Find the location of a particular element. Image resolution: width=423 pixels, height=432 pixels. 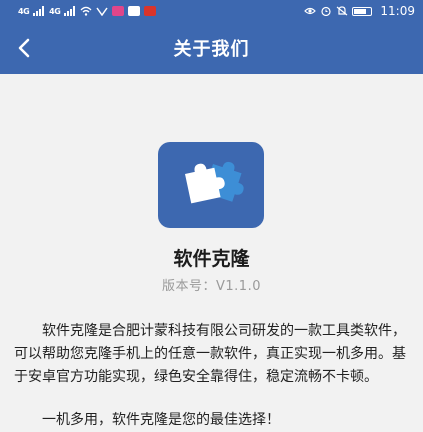

status-right: 11:09 is located at coordinates (359, 11).